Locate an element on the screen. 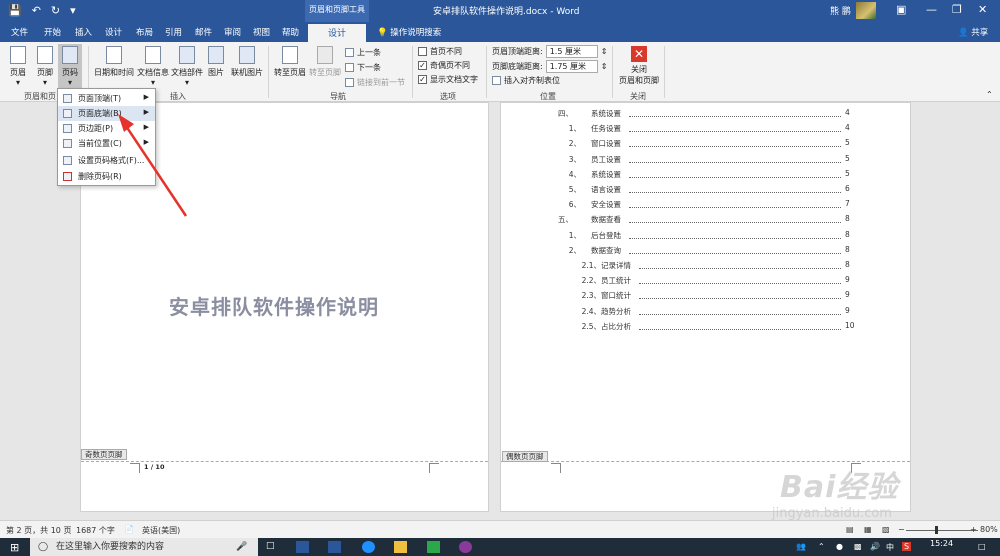 The image size is (1000, 556). microphone-icon: 🎤 is located at coordinates (241, 547).